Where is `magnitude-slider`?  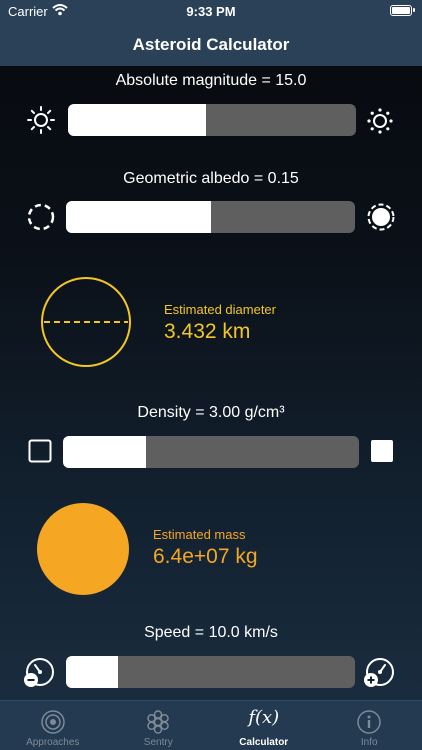
magnitude-slider is located at coordinates (212, 120).